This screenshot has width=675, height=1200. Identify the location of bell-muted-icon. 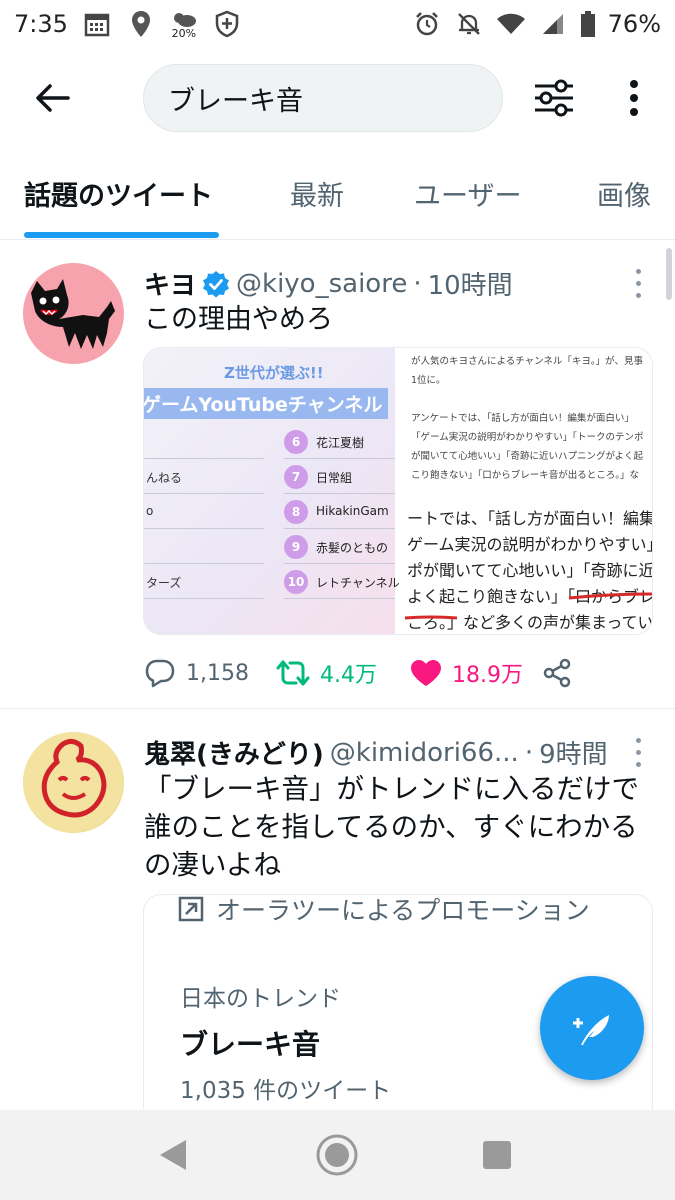
(469, 24).